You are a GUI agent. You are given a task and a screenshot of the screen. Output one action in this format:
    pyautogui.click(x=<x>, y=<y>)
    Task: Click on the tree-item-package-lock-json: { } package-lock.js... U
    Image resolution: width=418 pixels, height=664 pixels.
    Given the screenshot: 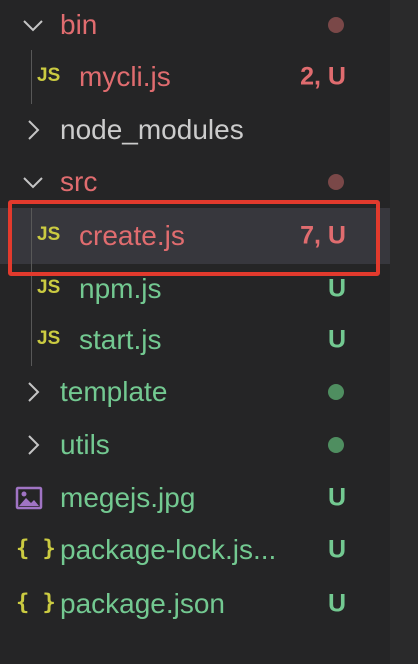 What is the action you would take?
    pyautogui.click(x=195, y=550)
    